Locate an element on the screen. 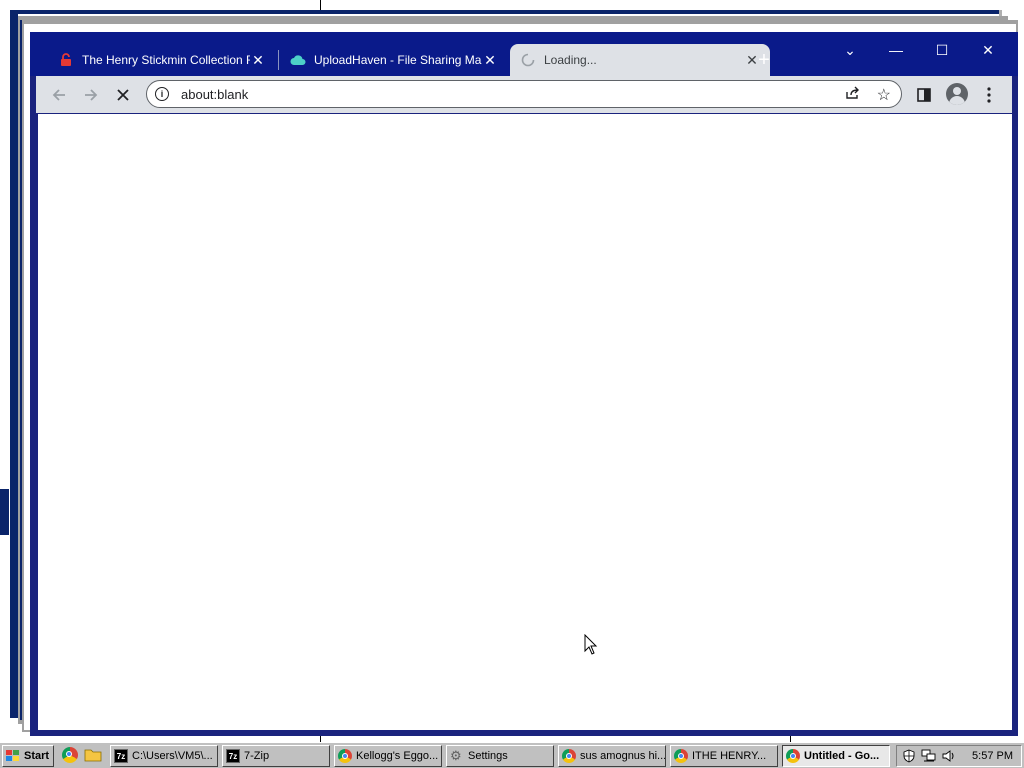 Image resolution: width=1024 pixels, height=768 pixels. folder-quicklaunch-icon is located at coordinates (93, 756).